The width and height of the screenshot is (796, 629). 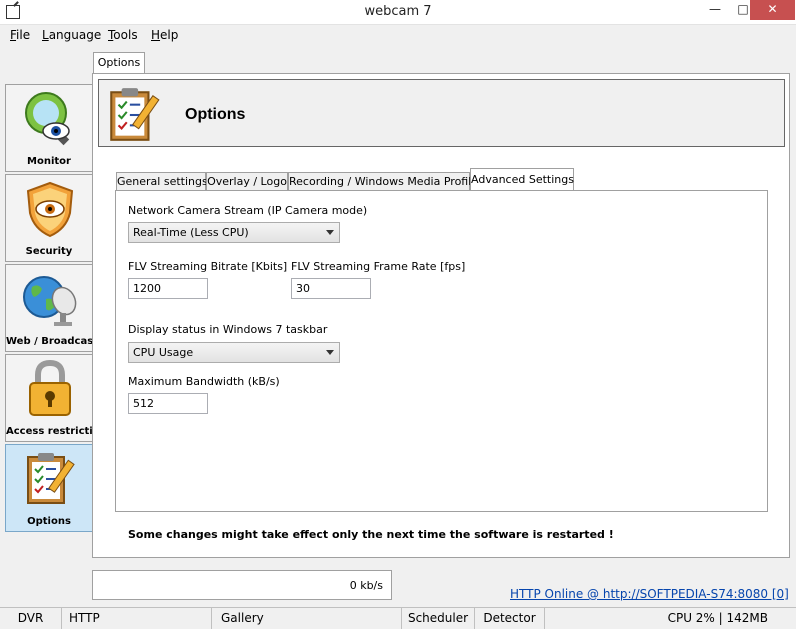 What do you see at coordinates (168, 288) in the screenshot?
I see `bitrate-input: 1200` at bounding box center [168, 288].